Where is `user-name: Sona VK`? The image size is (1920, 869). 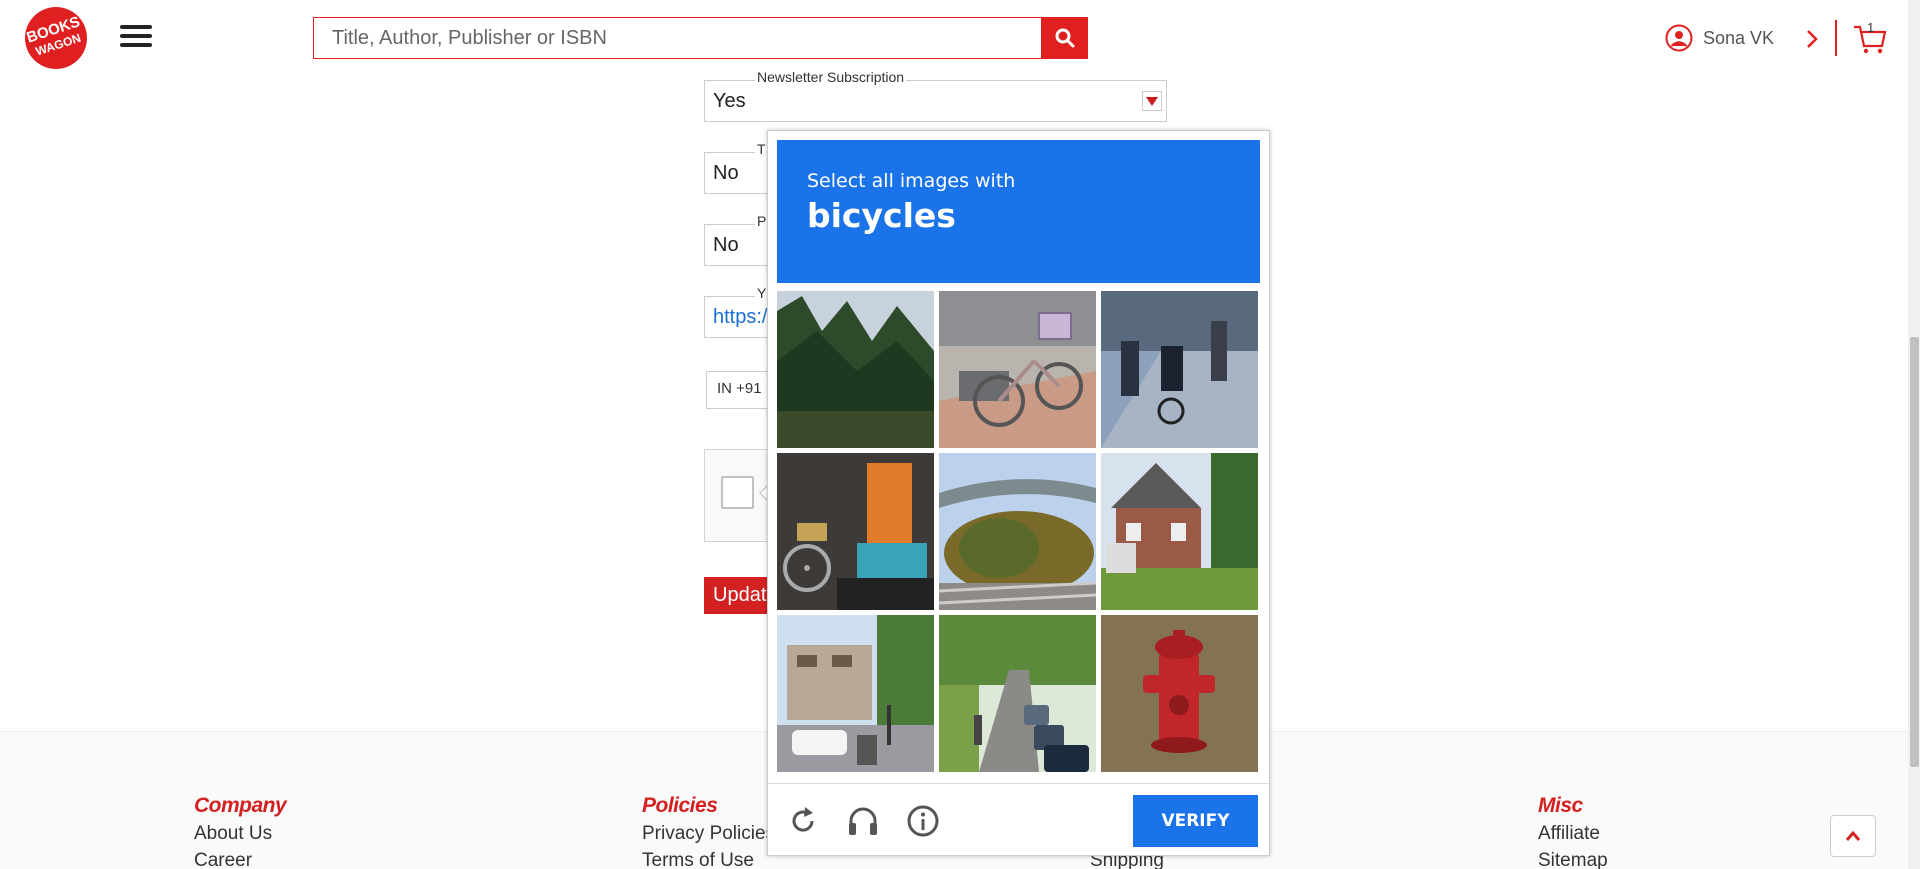 user-name: Sona VK is located at coordinates (1739, 37).